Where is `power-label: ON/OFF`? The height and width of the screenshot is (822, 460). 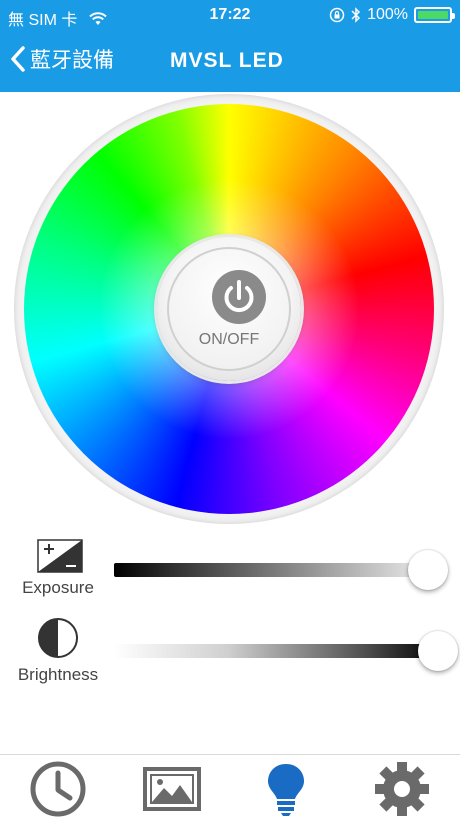
power-label: ON/OFF is located at coordinates (229, 339).